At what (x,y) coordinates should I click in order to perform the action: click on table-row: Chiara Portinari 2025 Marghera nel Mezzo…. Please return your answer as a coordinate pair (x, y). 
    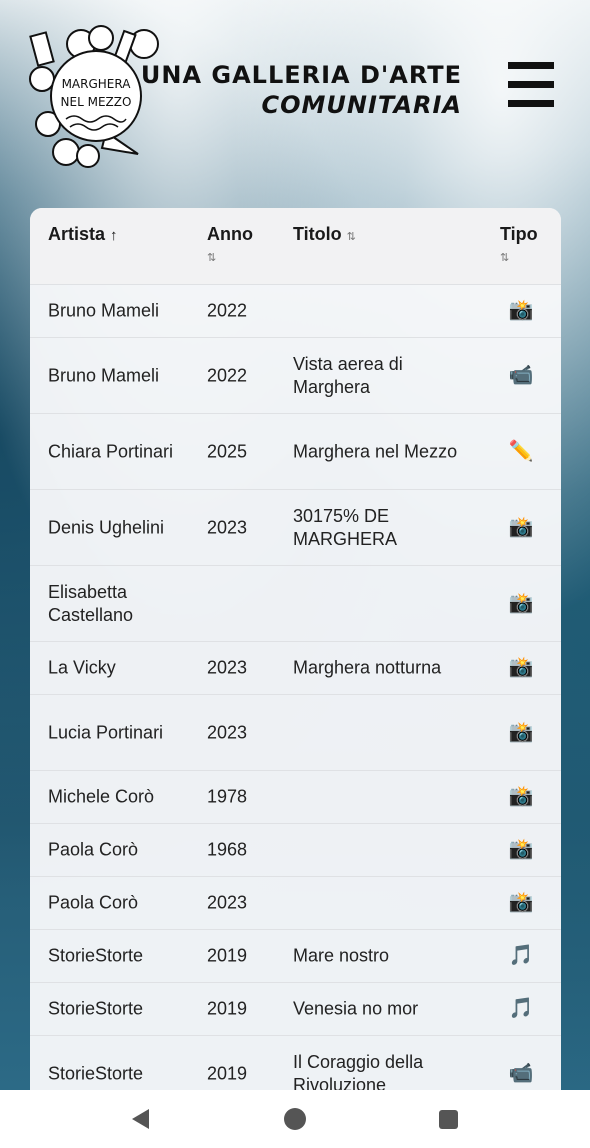
    Looking at the image, I should click on (295, 452).